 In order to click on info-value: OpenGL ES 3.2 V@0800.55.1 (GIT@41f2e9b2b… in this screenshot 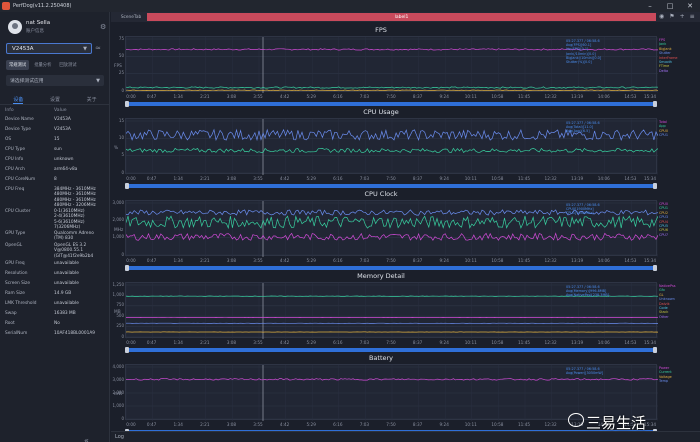, I will do `click(74, 251)`.